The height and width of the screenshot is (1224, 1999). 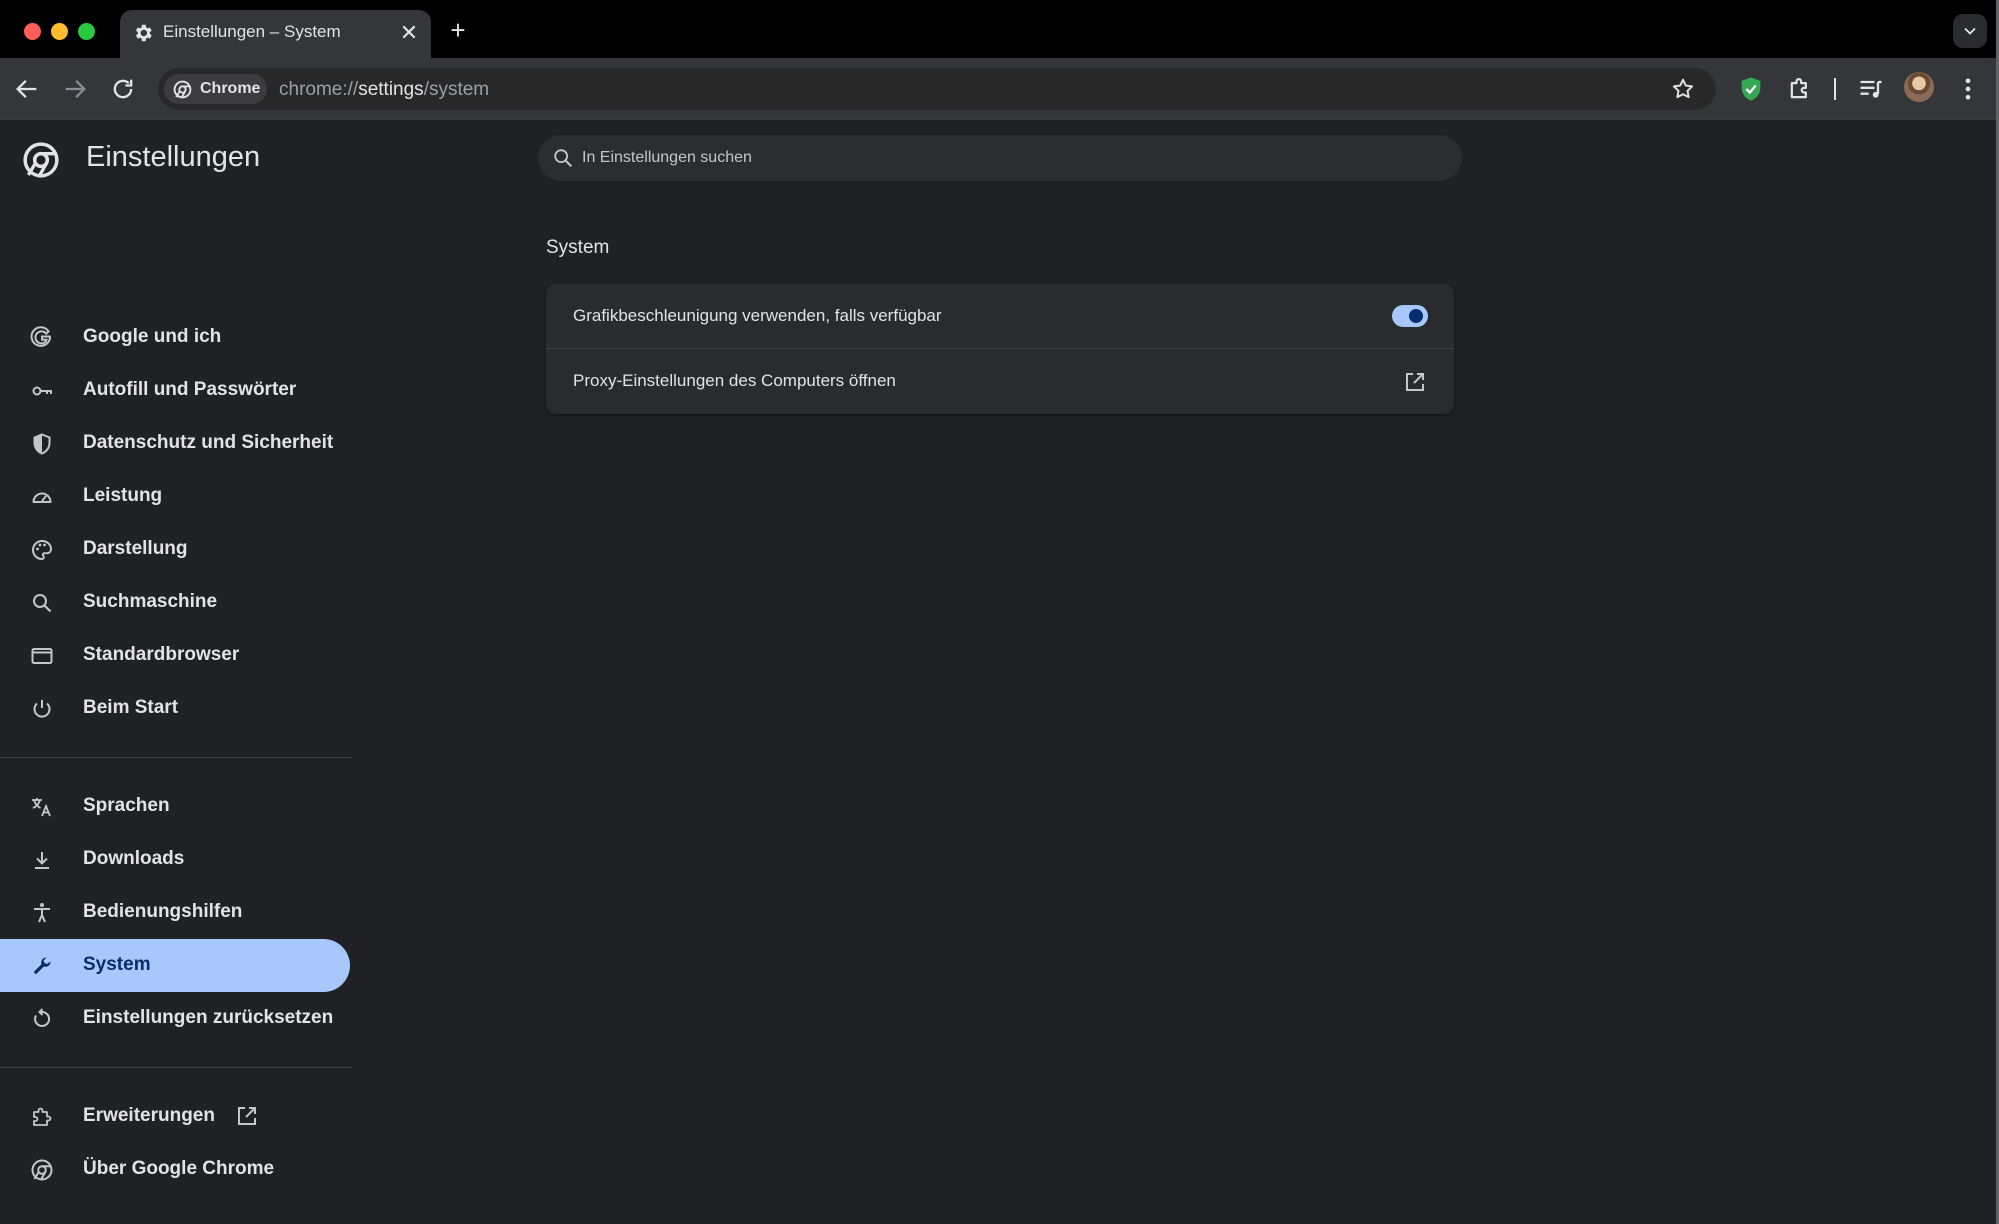 What do you see at coordinates (150, 601) in the screenshot?
I see `sidebar-item-label: Suchmaschine` at bounding box center [150, 601].